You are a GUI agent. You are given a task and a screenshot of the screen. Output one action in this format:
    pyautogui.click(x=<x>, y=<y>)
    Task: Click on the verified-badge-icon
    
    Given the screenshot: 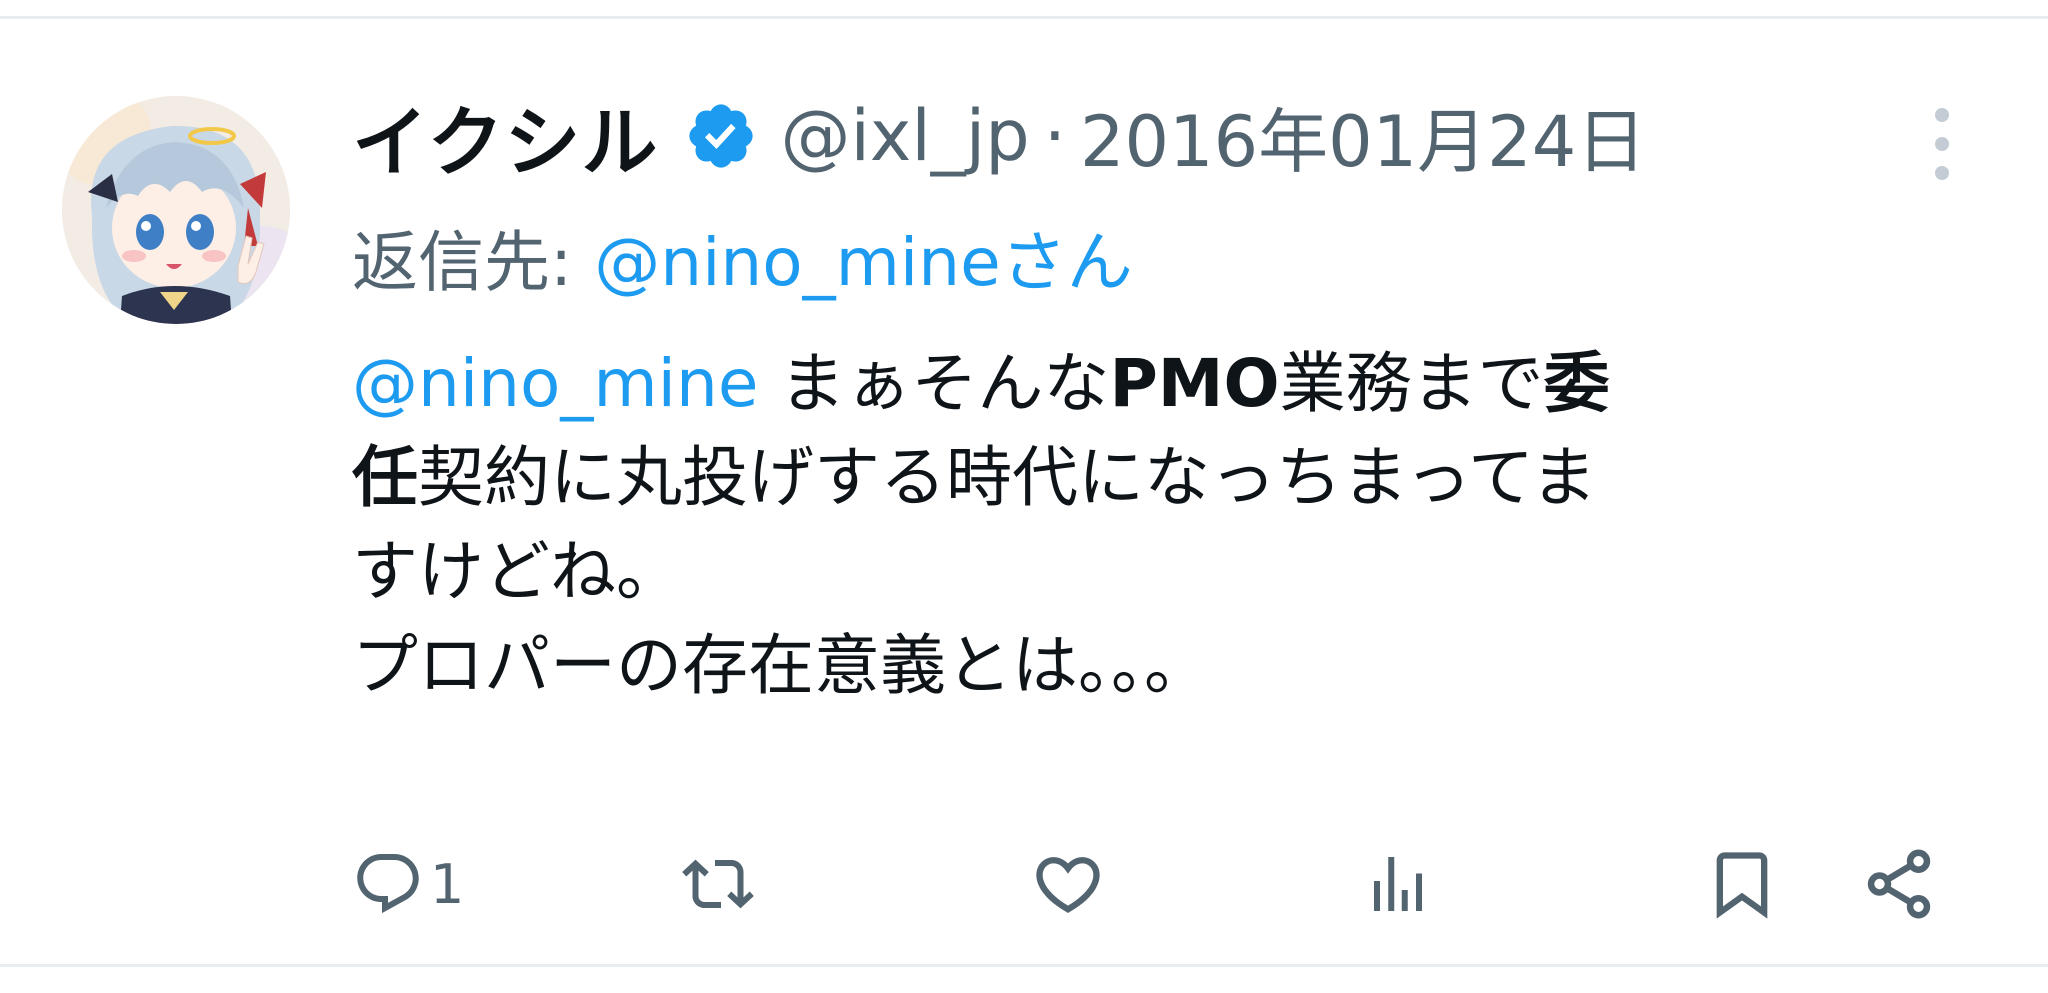 What is the action you would take?
    pyautogui.click(x=721, y=136)
    